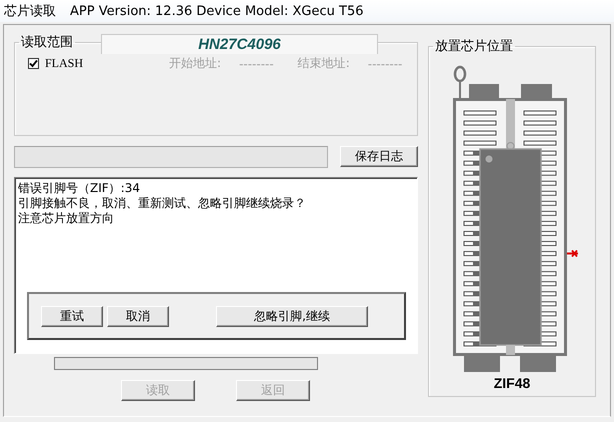 Image resolution: width=614 pixels, height=422 pixels. I want to click on log-line: 引脚接触不良，取消、重新测试、忽略引脚继续烧录？, so click(162, 203).